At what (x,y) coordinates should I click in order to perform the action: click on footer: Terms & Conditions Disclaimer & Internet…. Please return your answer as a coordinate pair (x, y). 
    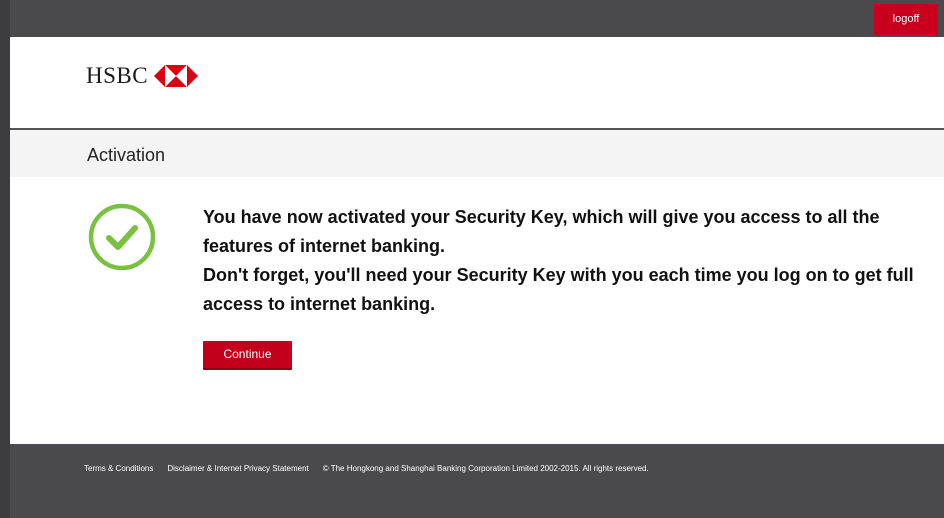
    Looking at the image, I should click on (477, 481).